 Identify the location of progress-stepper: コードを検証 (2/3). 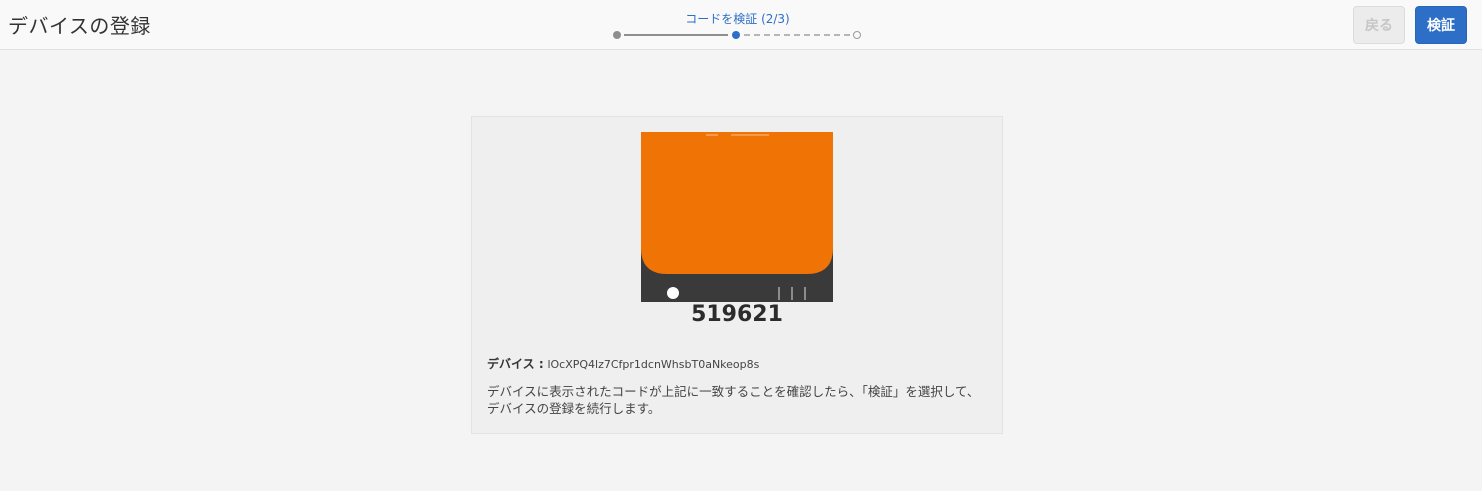
(737, 26).